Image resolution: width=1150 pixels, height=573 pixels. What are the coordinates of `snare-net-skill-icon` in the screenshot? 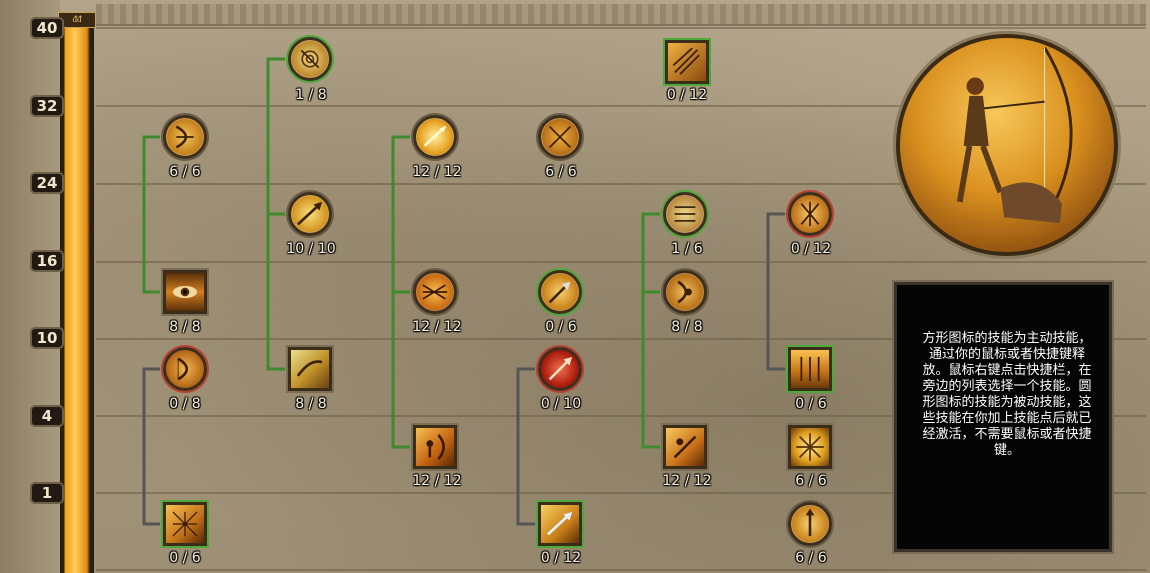 It's located at (185, 524).